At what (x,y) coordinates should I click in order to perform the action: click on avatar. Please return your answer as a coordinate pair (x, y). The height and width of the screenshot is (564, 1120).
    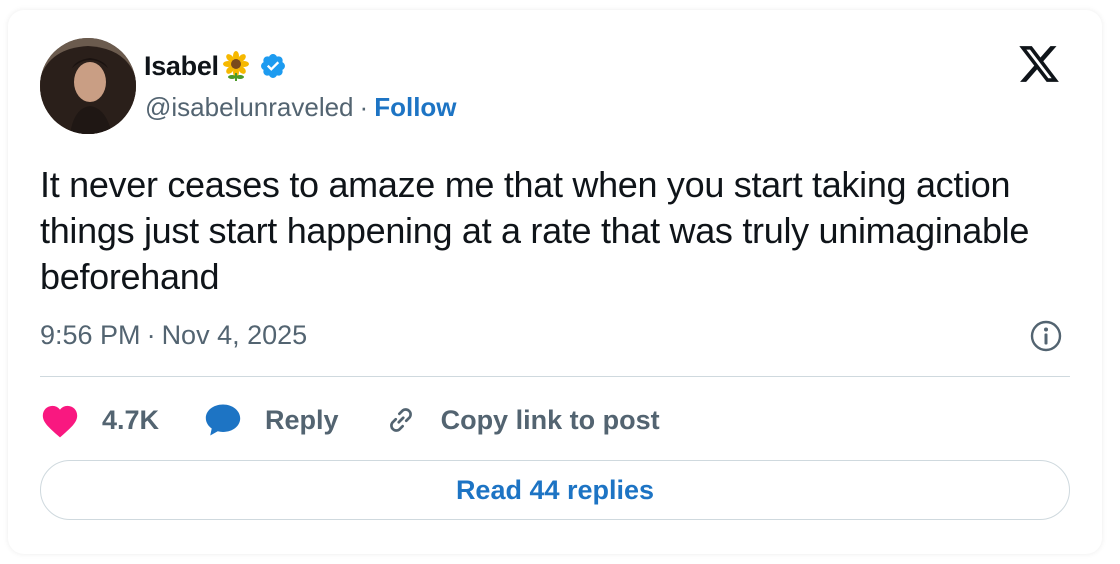
    Looking at the image, I should click on (88, 86).